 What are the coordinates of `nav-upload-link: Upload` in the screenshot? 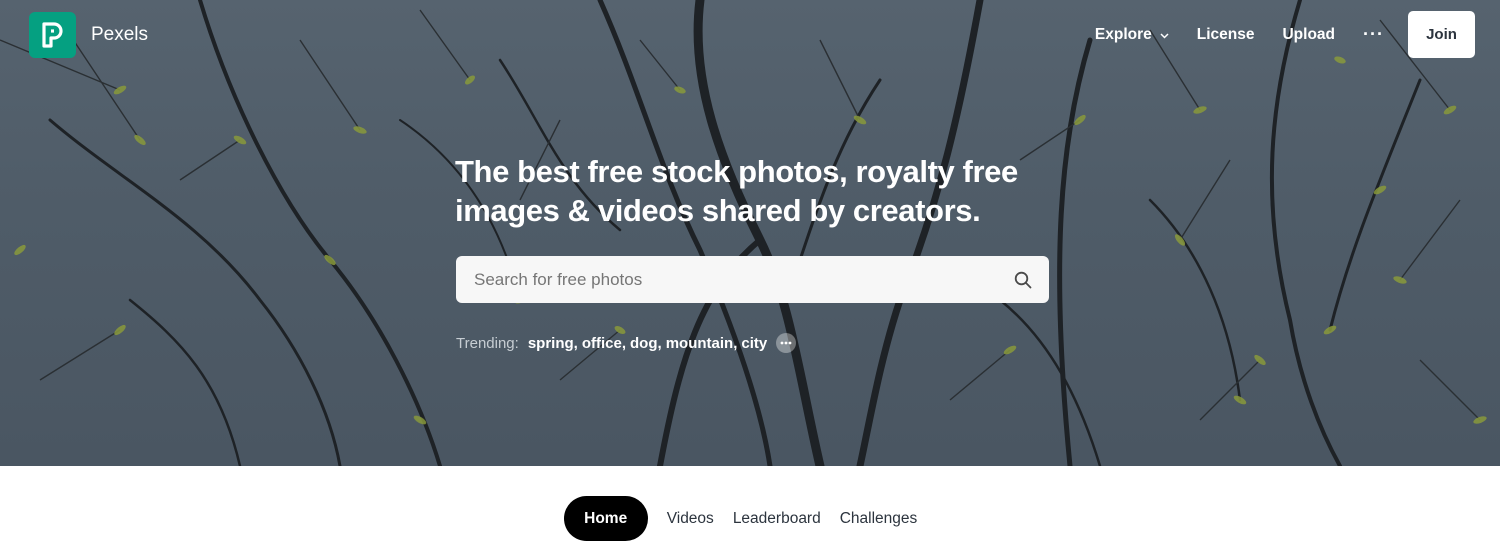 It's located at (1308, 35).